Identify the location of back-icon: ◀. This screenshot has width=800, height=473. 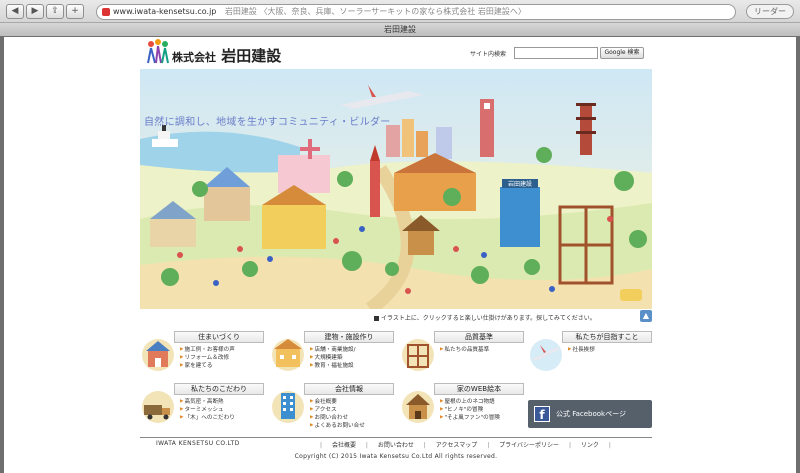
(15, 11).